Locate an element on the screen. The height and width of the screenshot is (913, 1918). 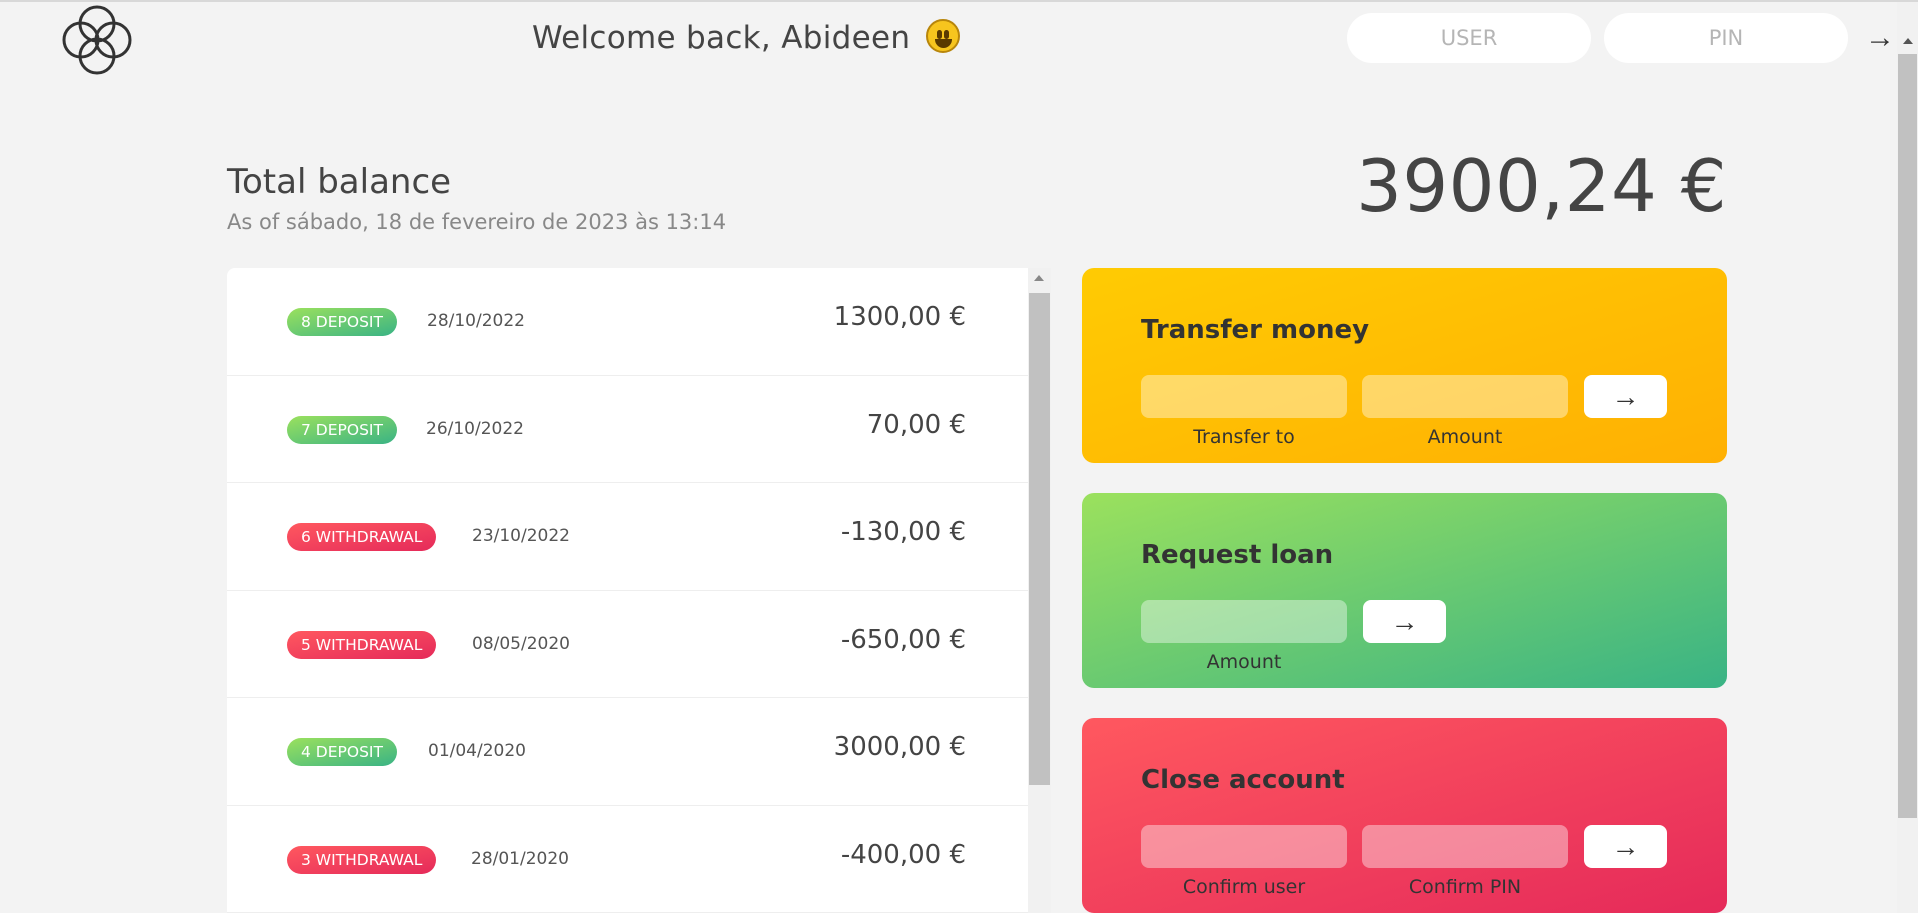
loan-title: Request loan is located at coordinates (1237, 555).